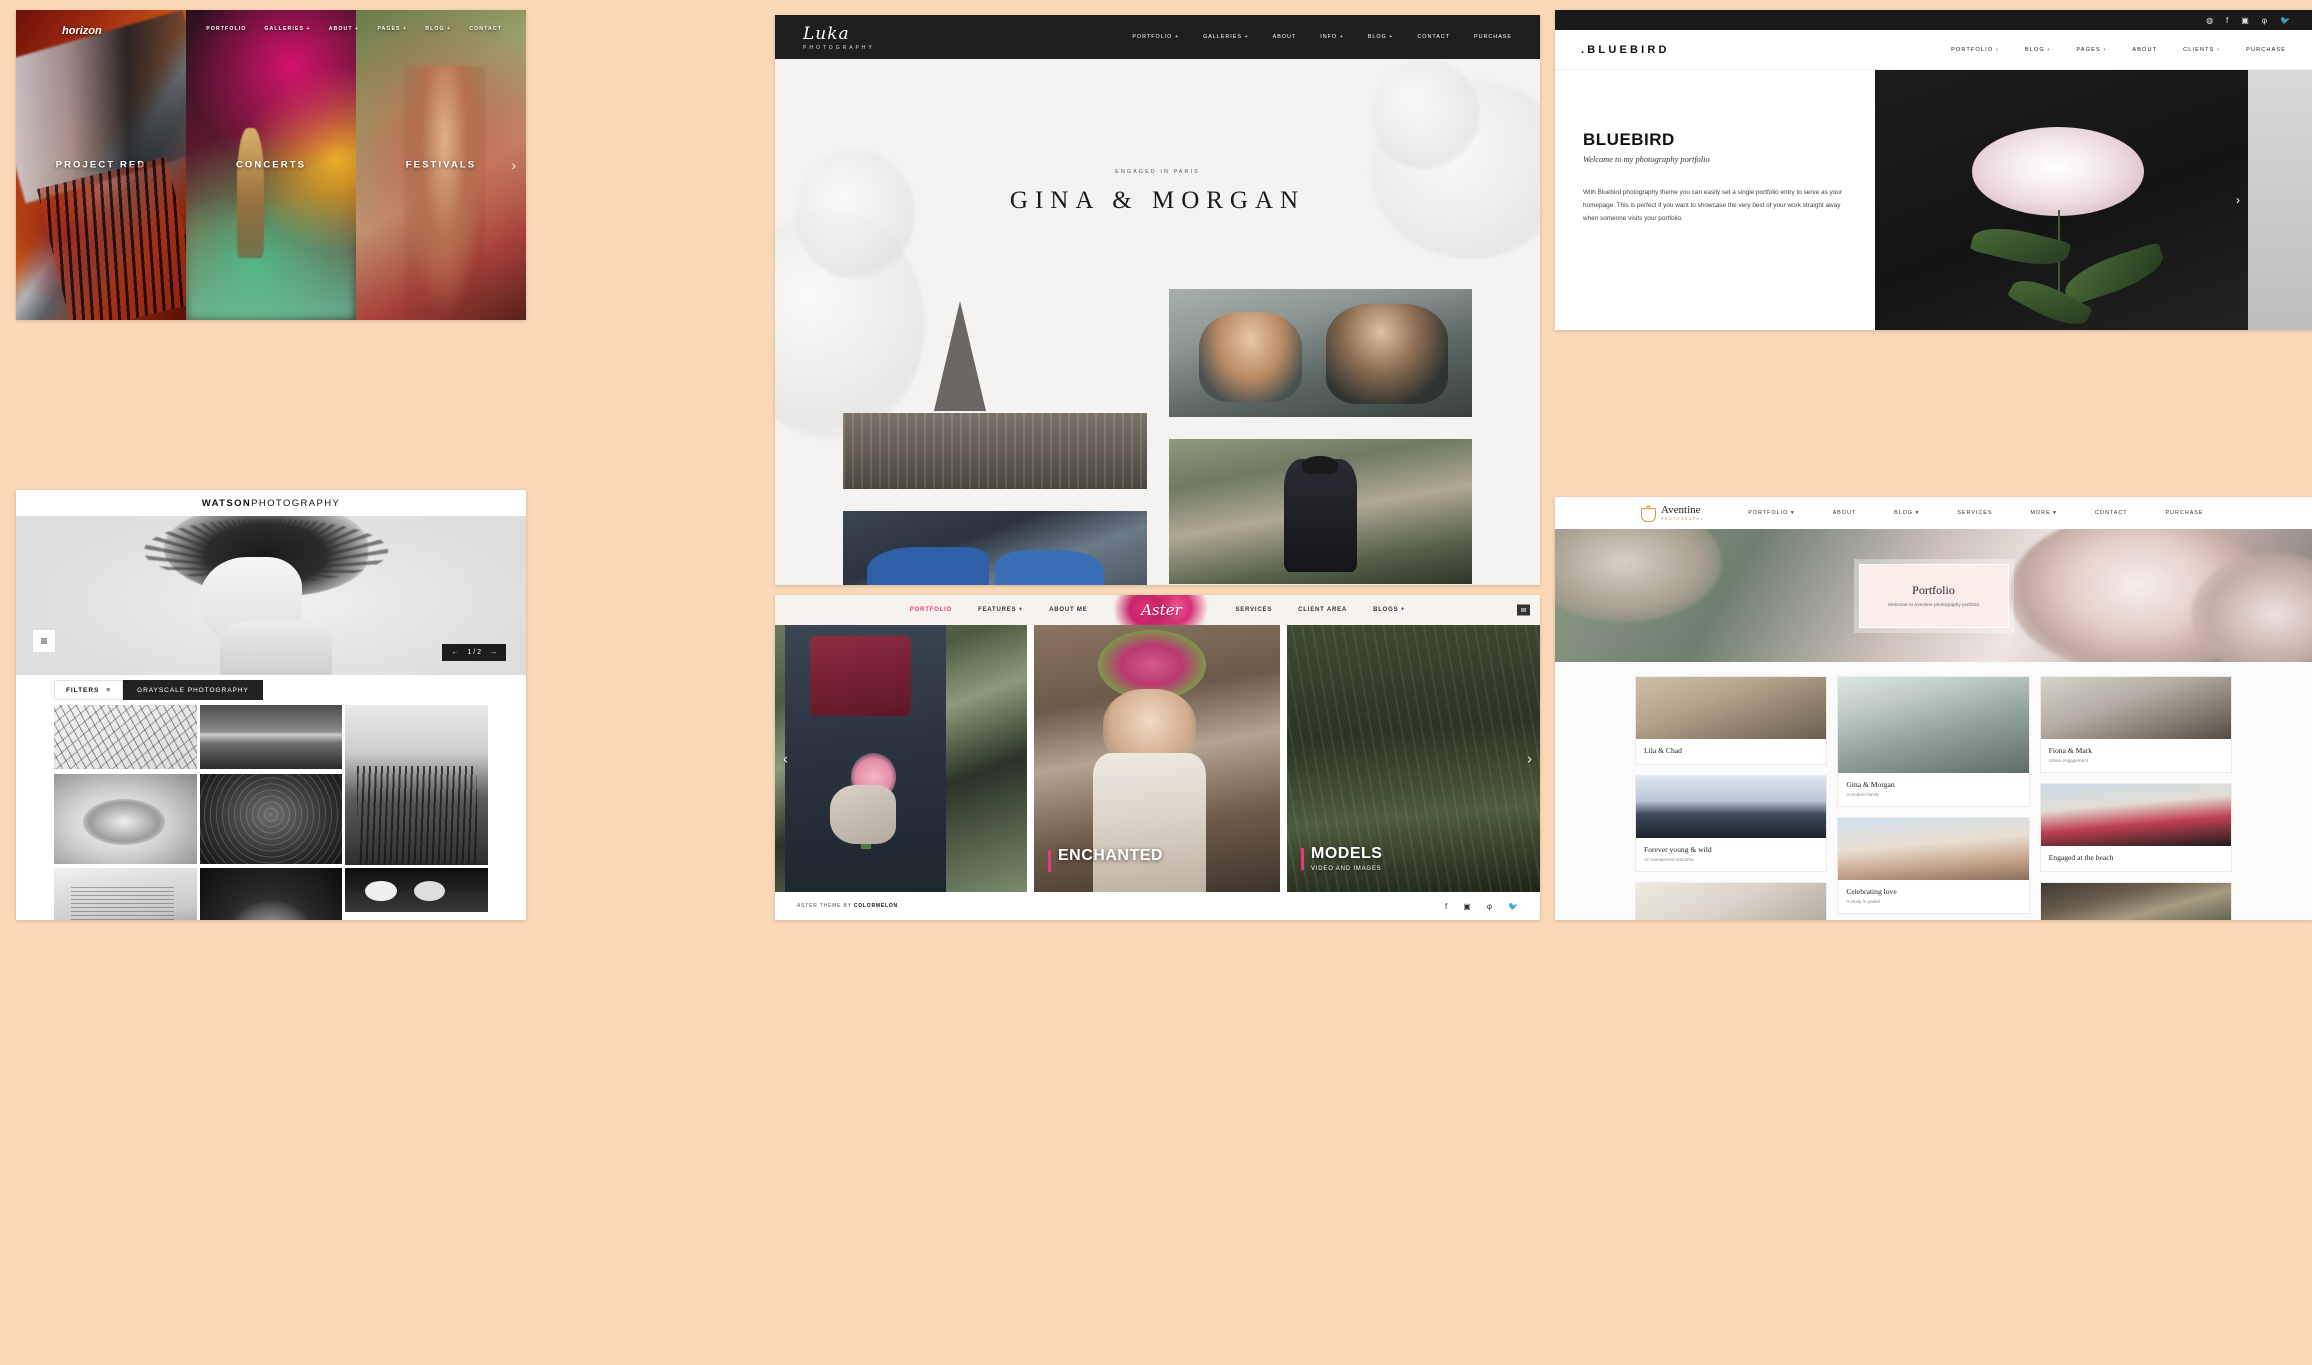  Describe the element at coordinates (441, 165) in the screenshot. I see `horizon-panel-festivals: FESTIVALS ›` at that location.